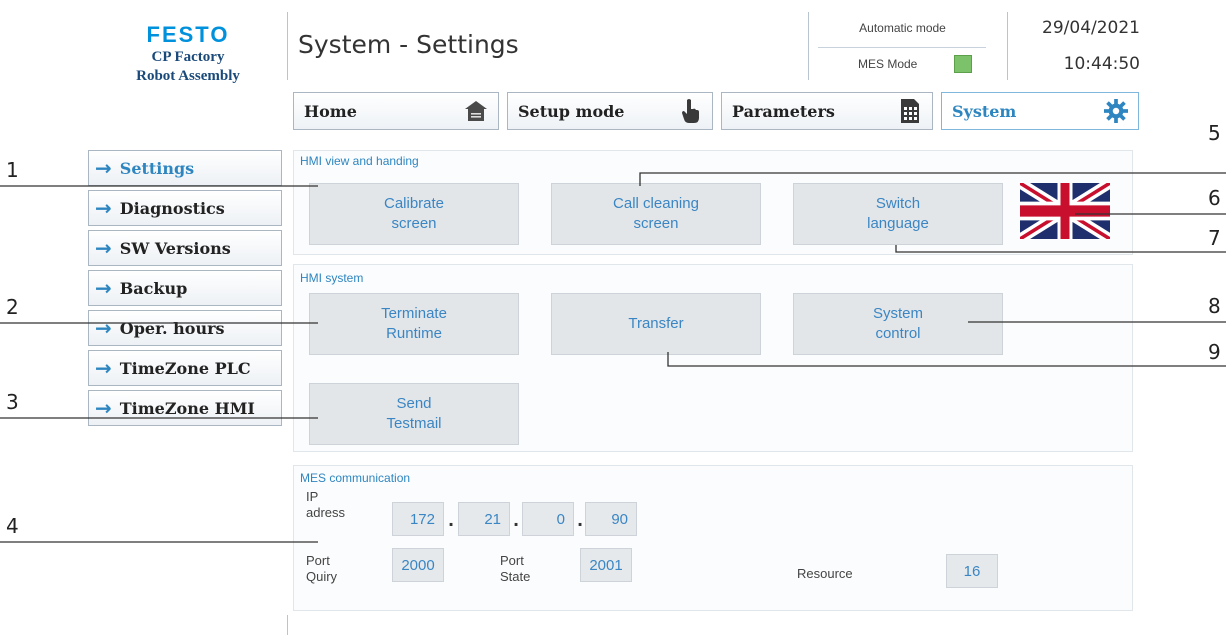 This screenshot has height=635, width=1226. Describe the element at coordinates (1214, 306) in the screenshot. I see `callout-8: 8` at that location.